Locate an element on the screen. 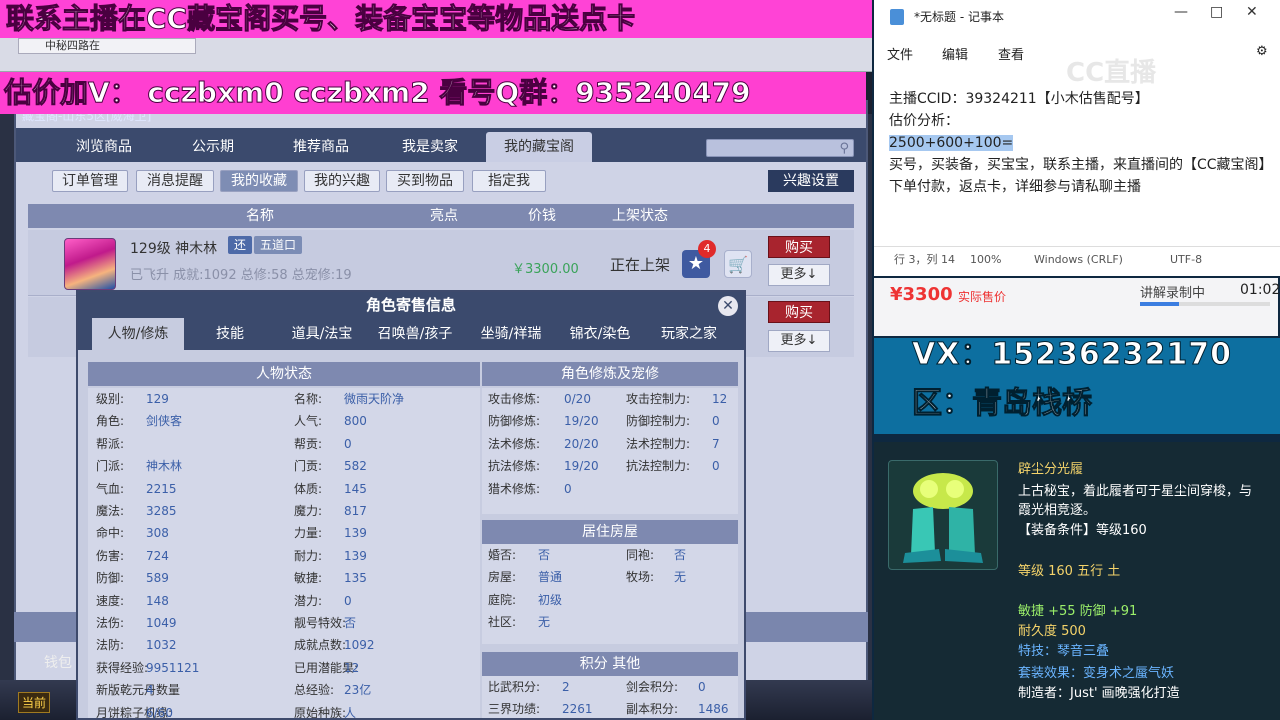 Image resolution: width=1280 pixels, height=720 pixels. tab-seller: 我是卖家 is located at coordinates (430, 147).